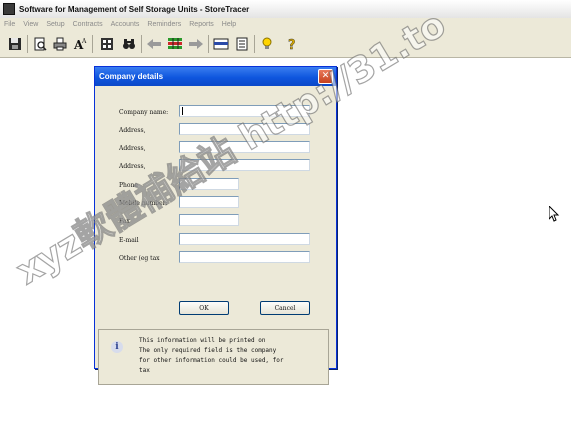 The width and height of the screenshot is (571, 428). Describe the element at coordinates (244, 165) in the screenshot. I see `address-3-field` at that location.